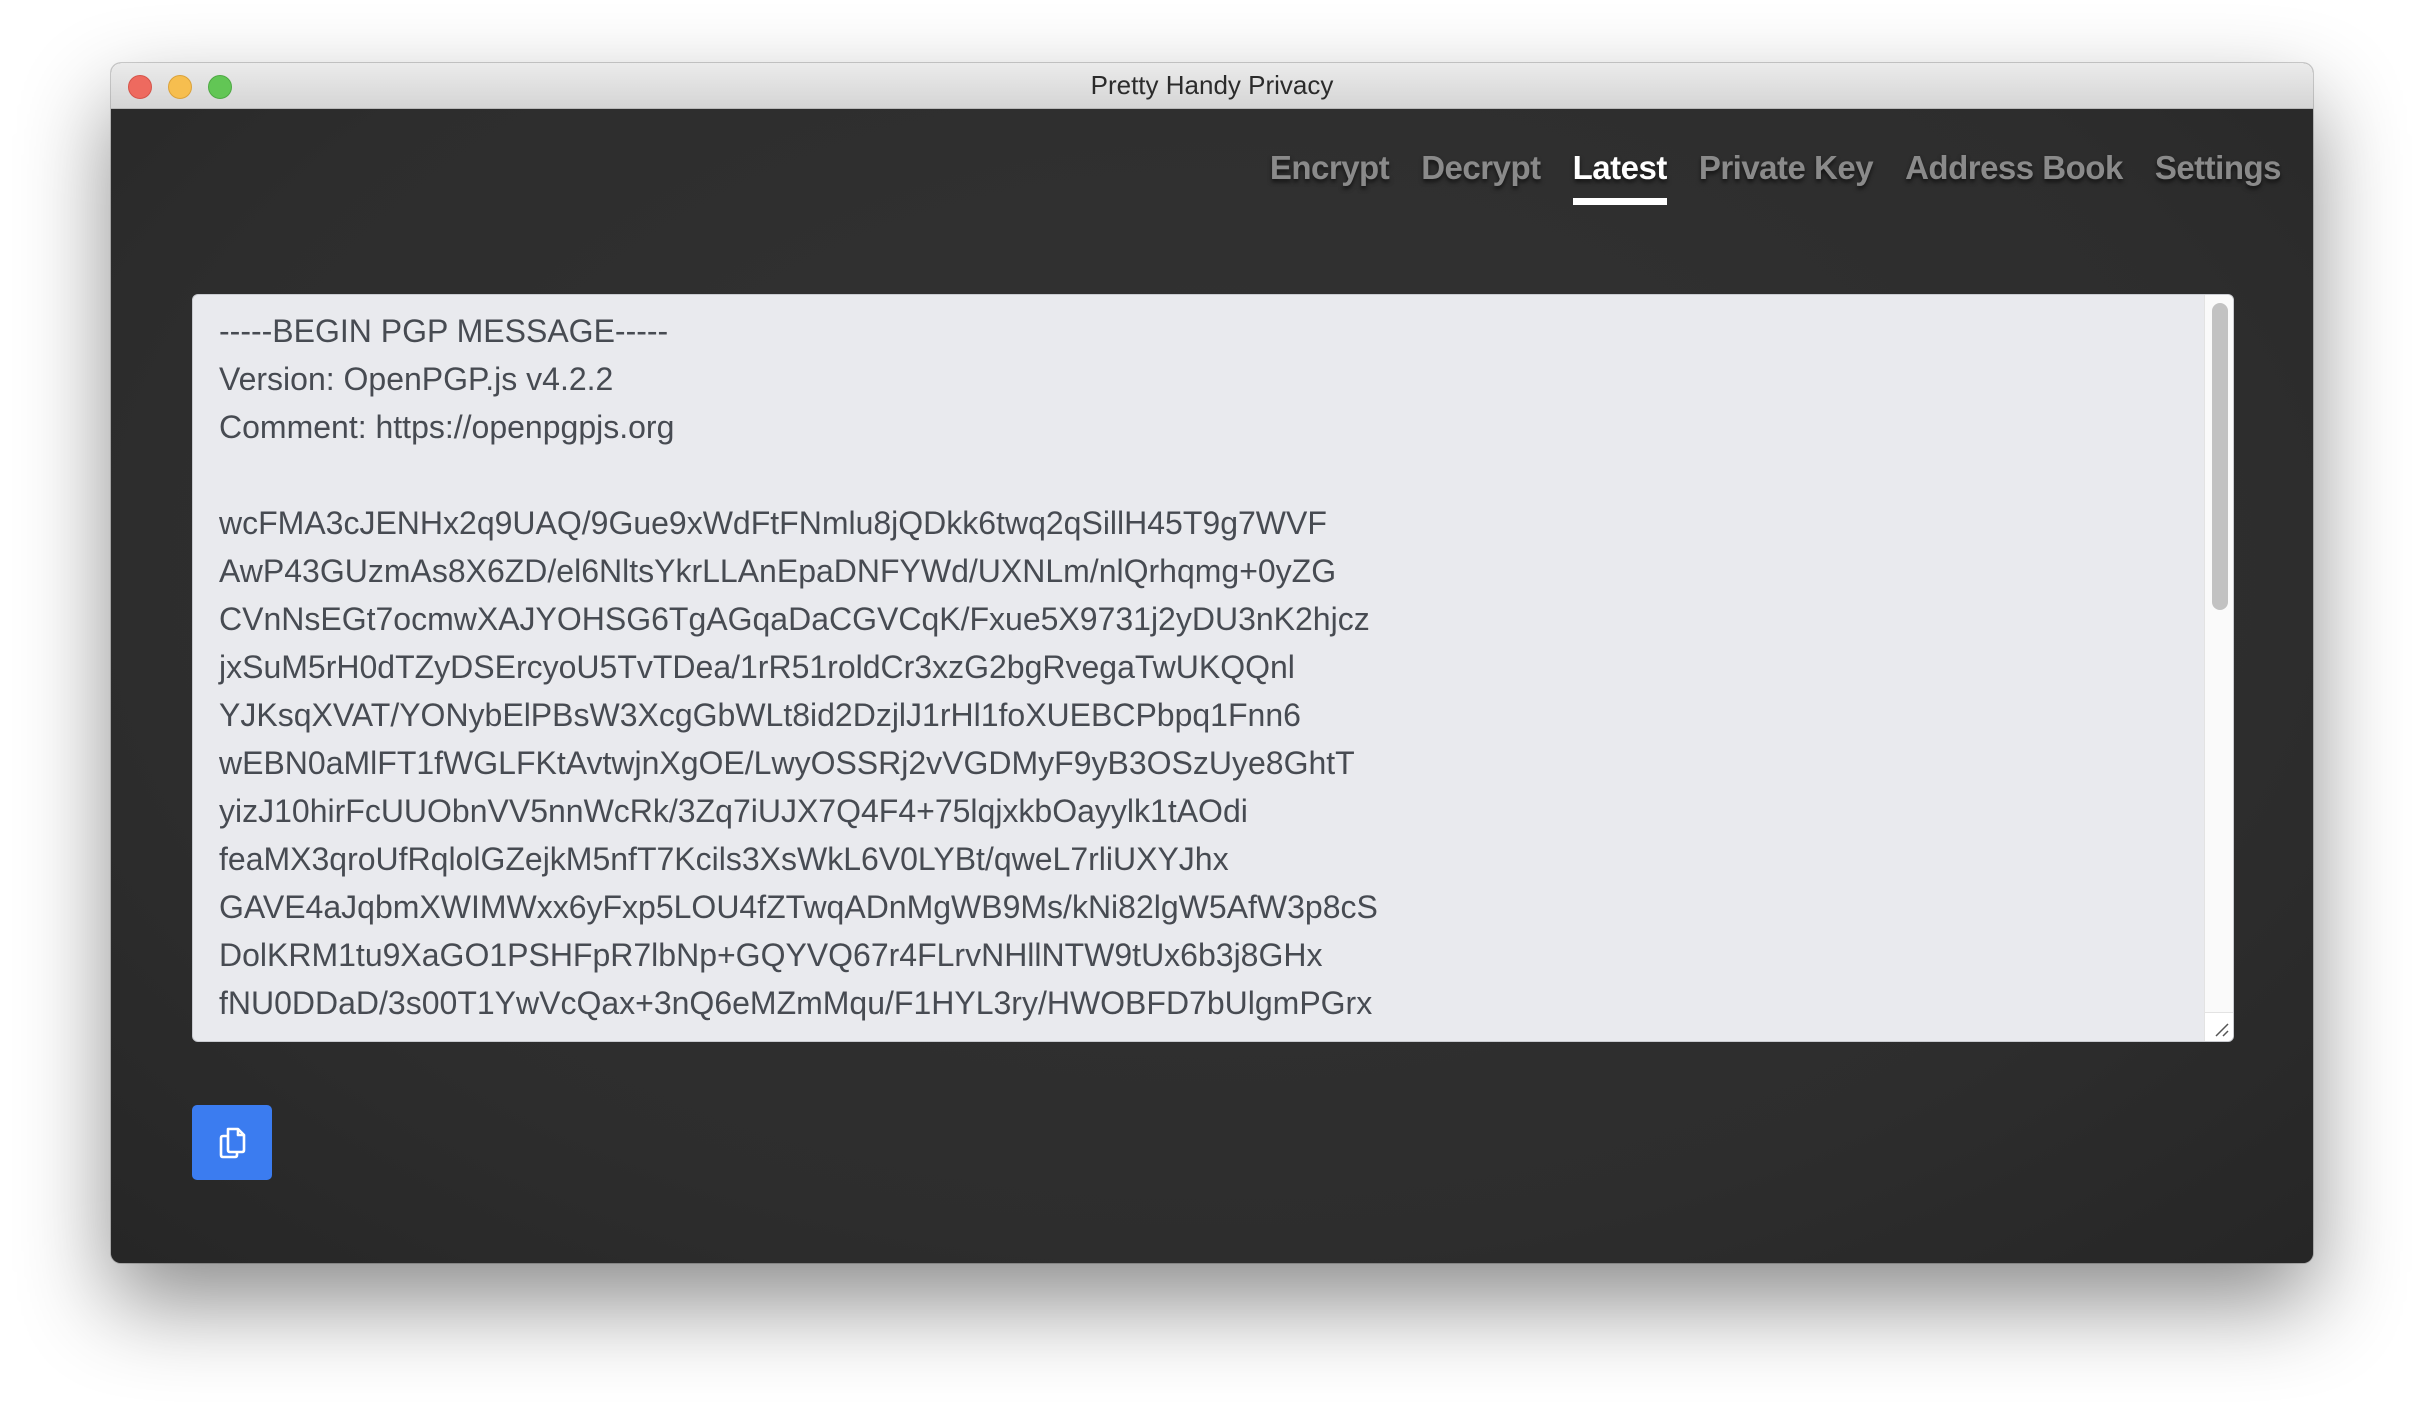  I want to click on copy-button, so click(232, 1142).